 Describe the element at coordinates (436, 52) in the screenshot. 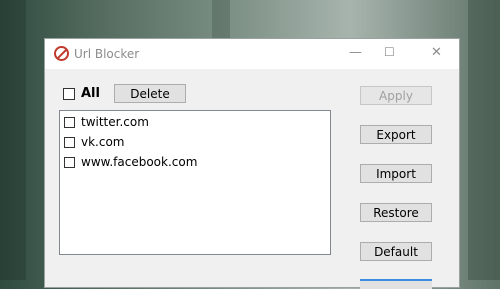

I see `close-button: ✕` at that location.